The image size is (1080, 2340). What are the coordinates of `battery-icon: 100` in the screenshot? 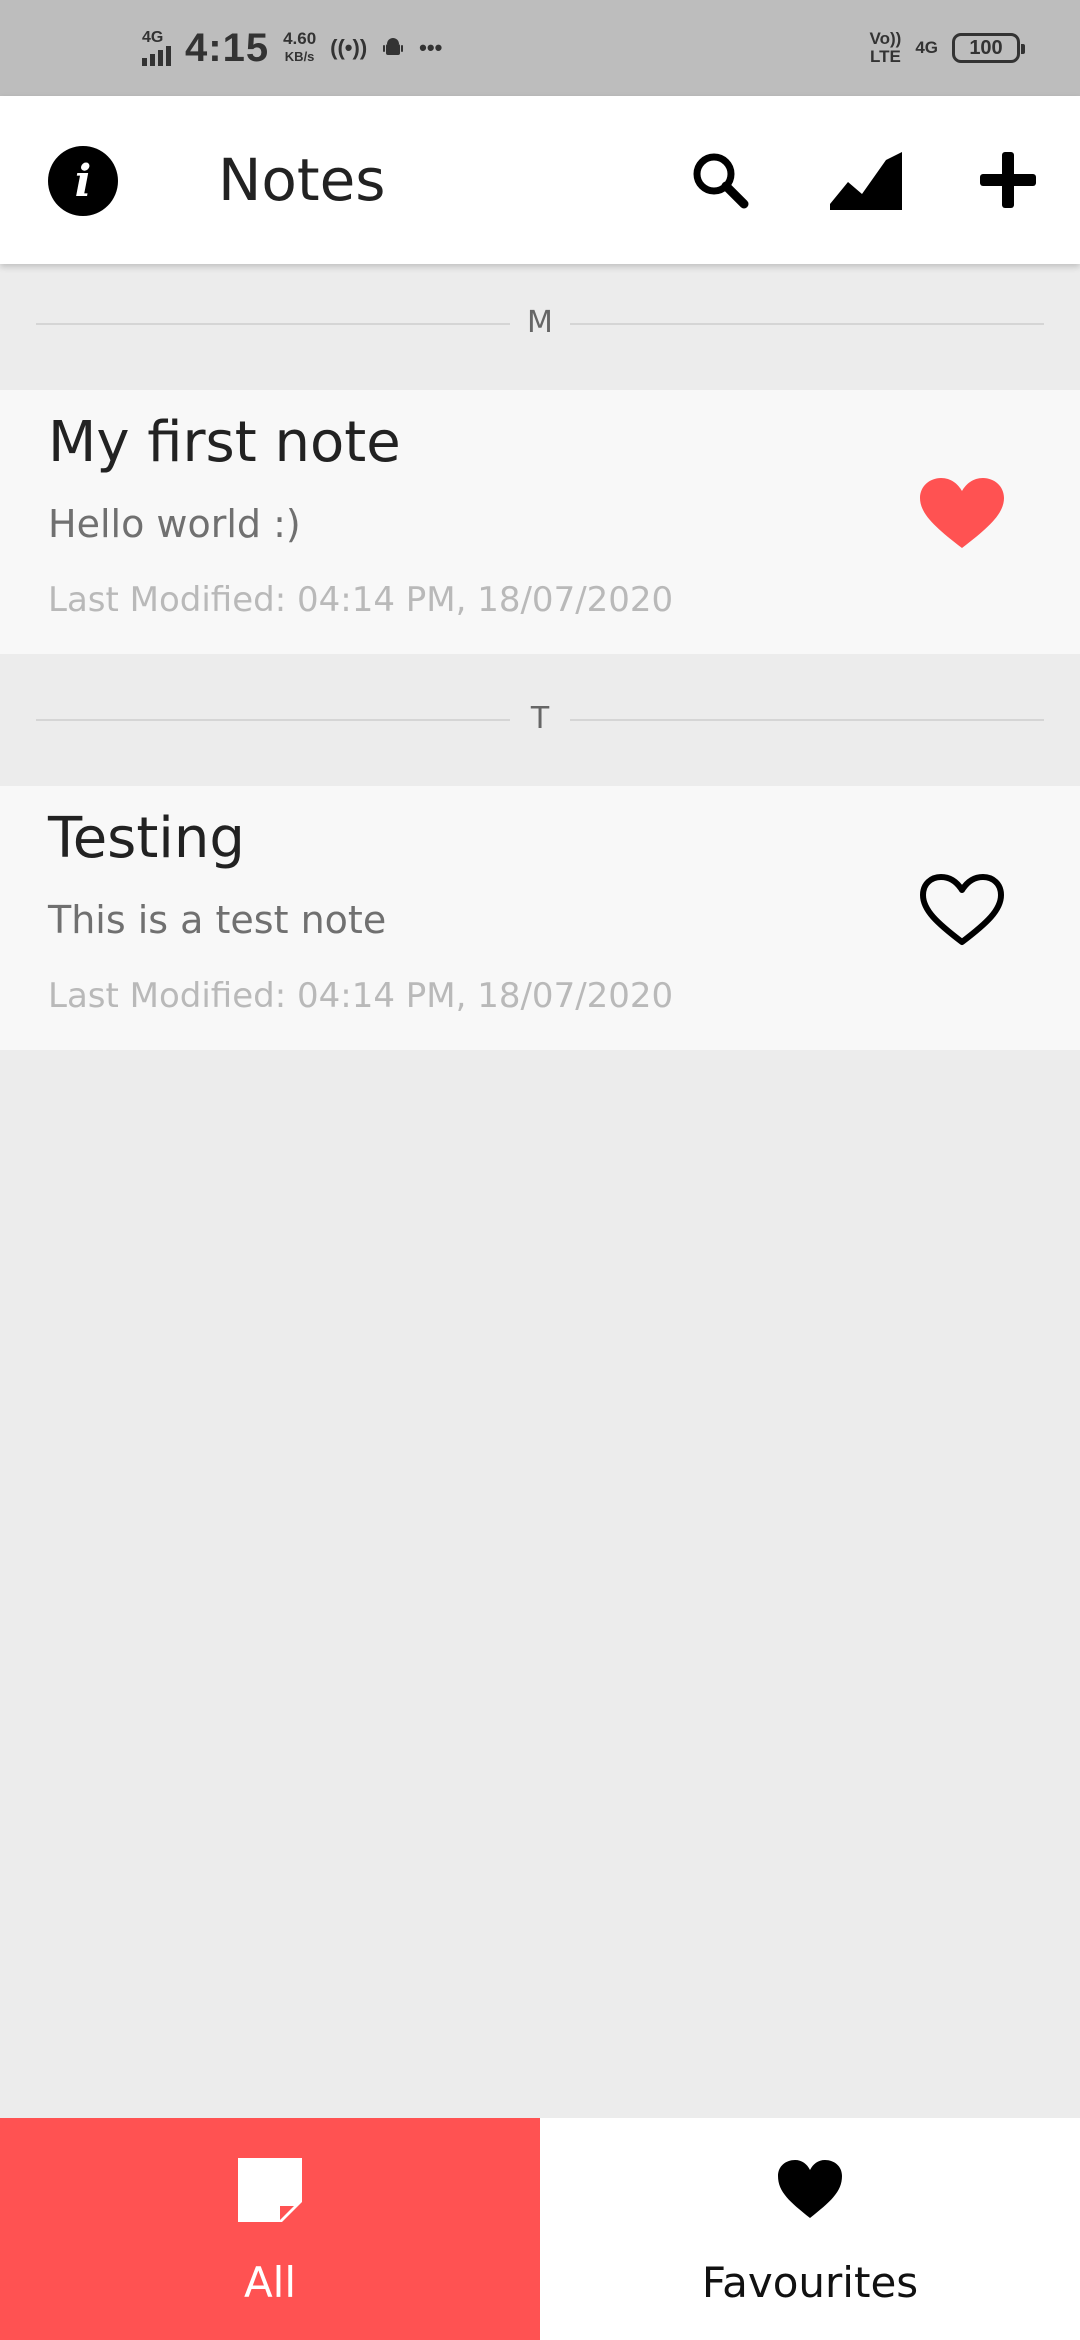 It's located at (988, 48).